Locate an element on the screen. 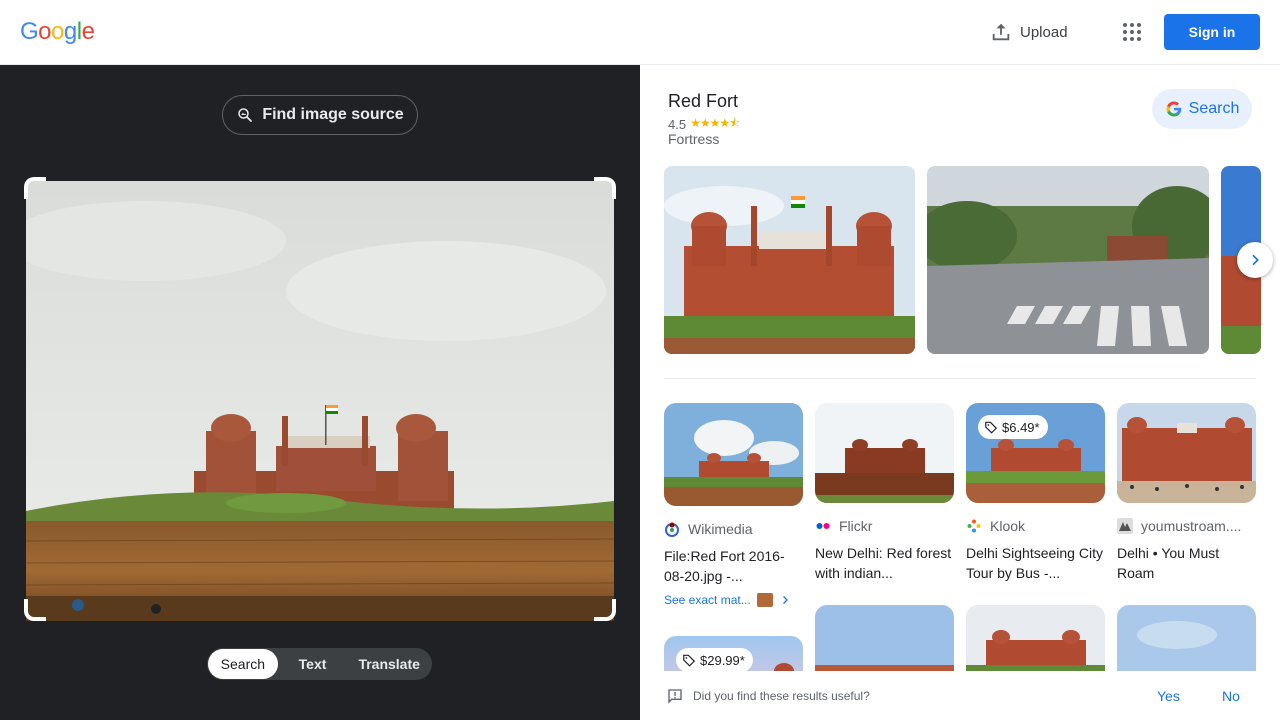 This screenshot has height=720, width=1280. divider is located at coordinates (960, 378).